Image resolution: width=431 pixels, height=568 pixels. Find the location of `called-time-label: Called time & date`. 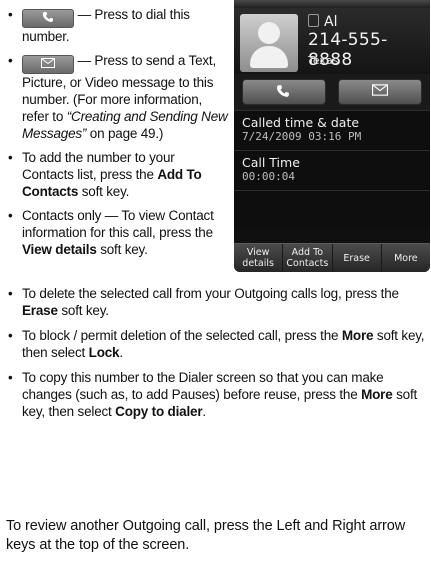

called-time-label: Called time & date is located at coordinates (301, 122).